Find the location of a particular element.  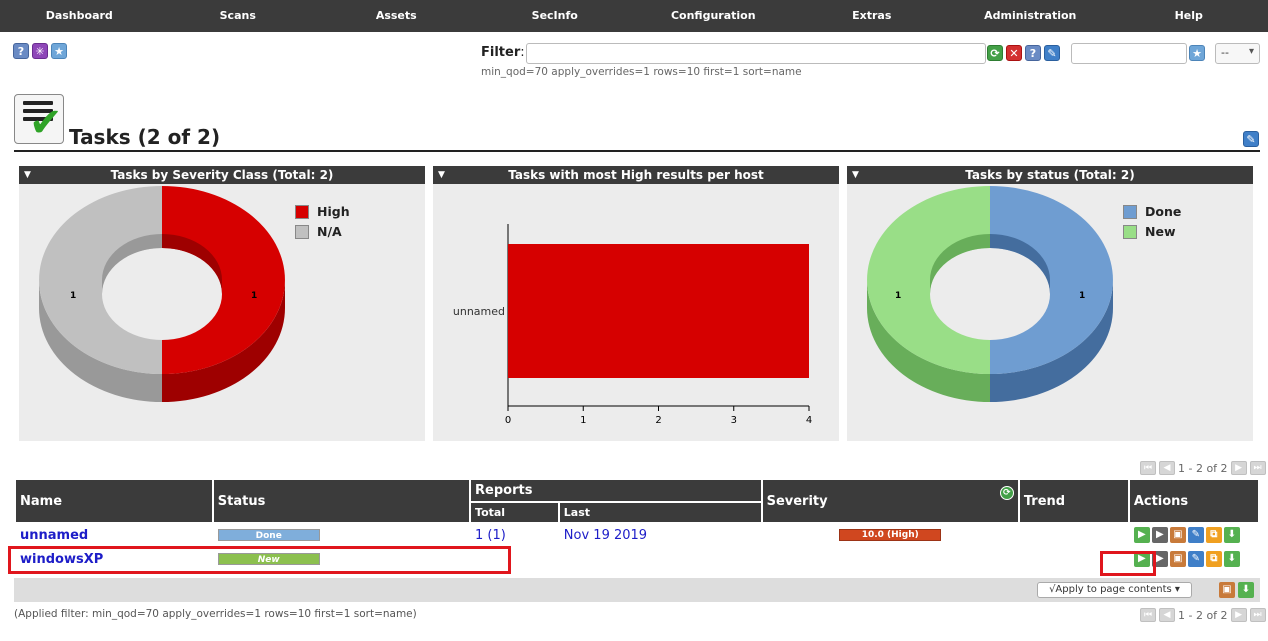

severity-cell is located at coordinates (890, 559).